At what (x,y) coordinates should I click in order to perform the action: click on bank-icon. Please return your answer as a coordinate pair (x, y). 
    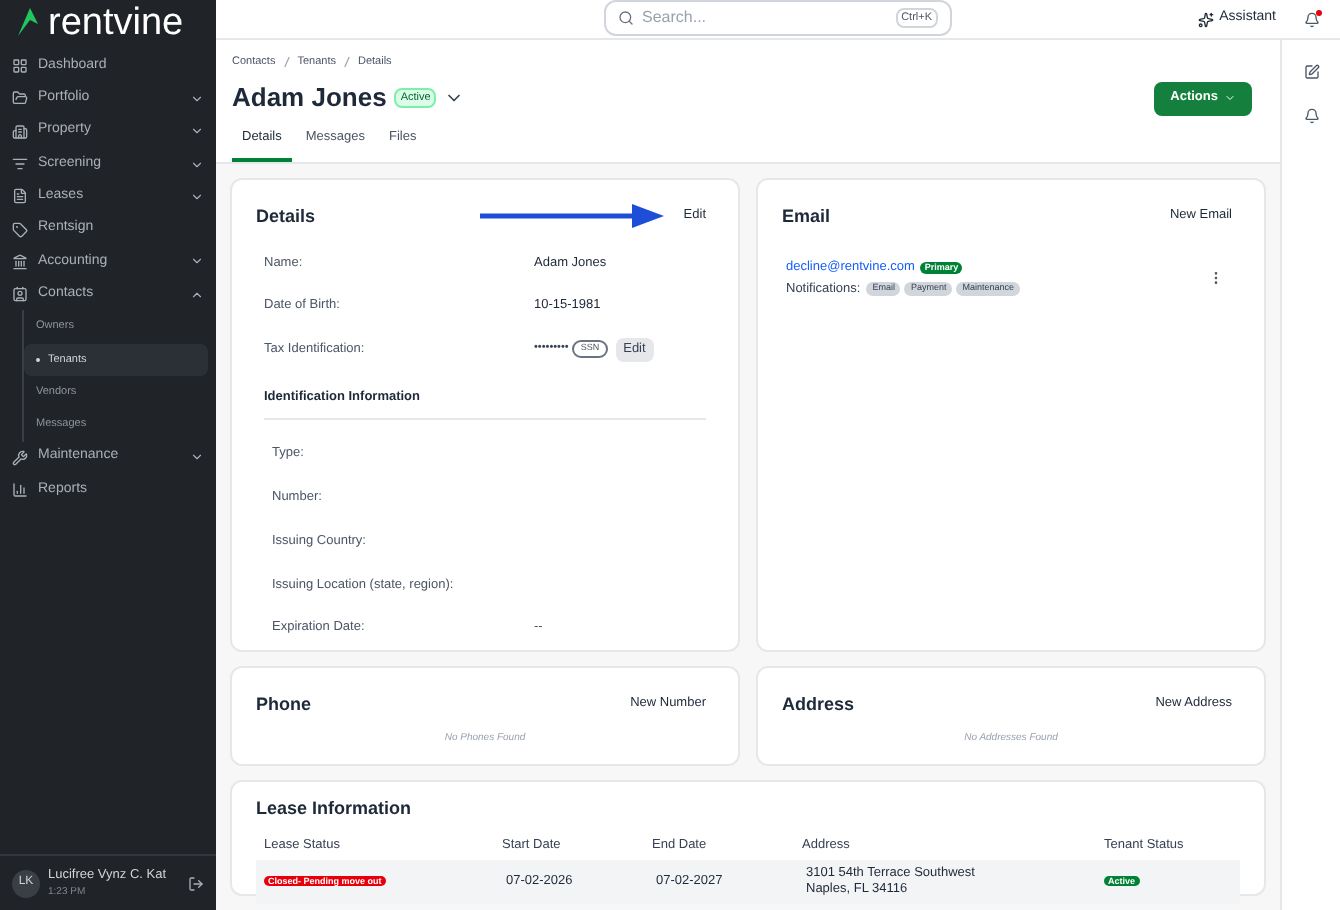
    Looking at the image, I should click on (20, 261).